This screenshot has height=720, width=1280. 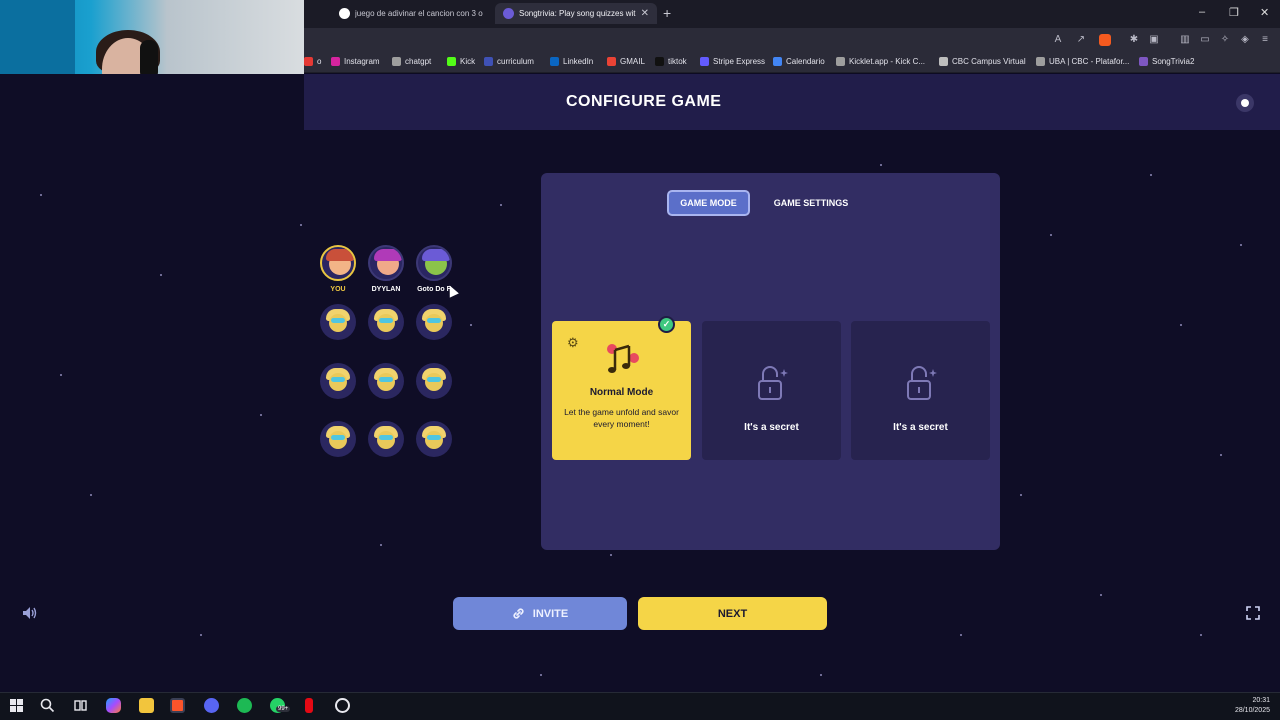 What do you see at coordinates (342, 705) in the screenshot?
I see `obs-icon` at bounding box center [342, 705].